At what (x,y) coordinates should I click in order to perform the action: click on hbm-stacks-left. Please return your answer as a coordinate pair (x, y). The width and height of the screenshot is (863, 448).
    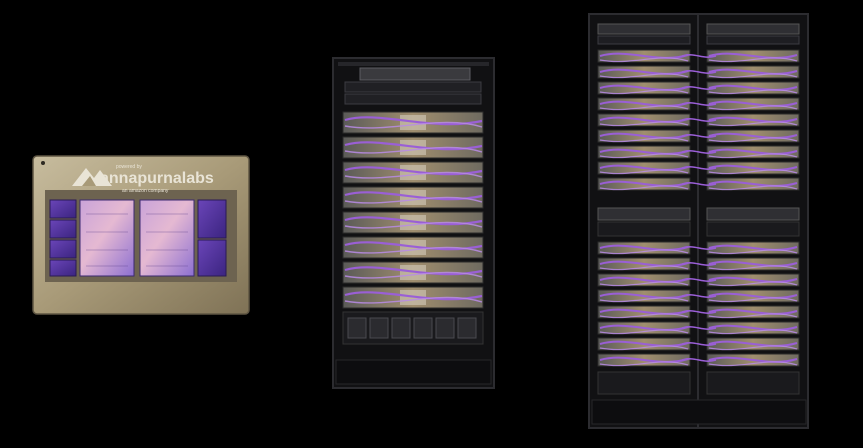
    Looking at the image, I should click on (63, 238).